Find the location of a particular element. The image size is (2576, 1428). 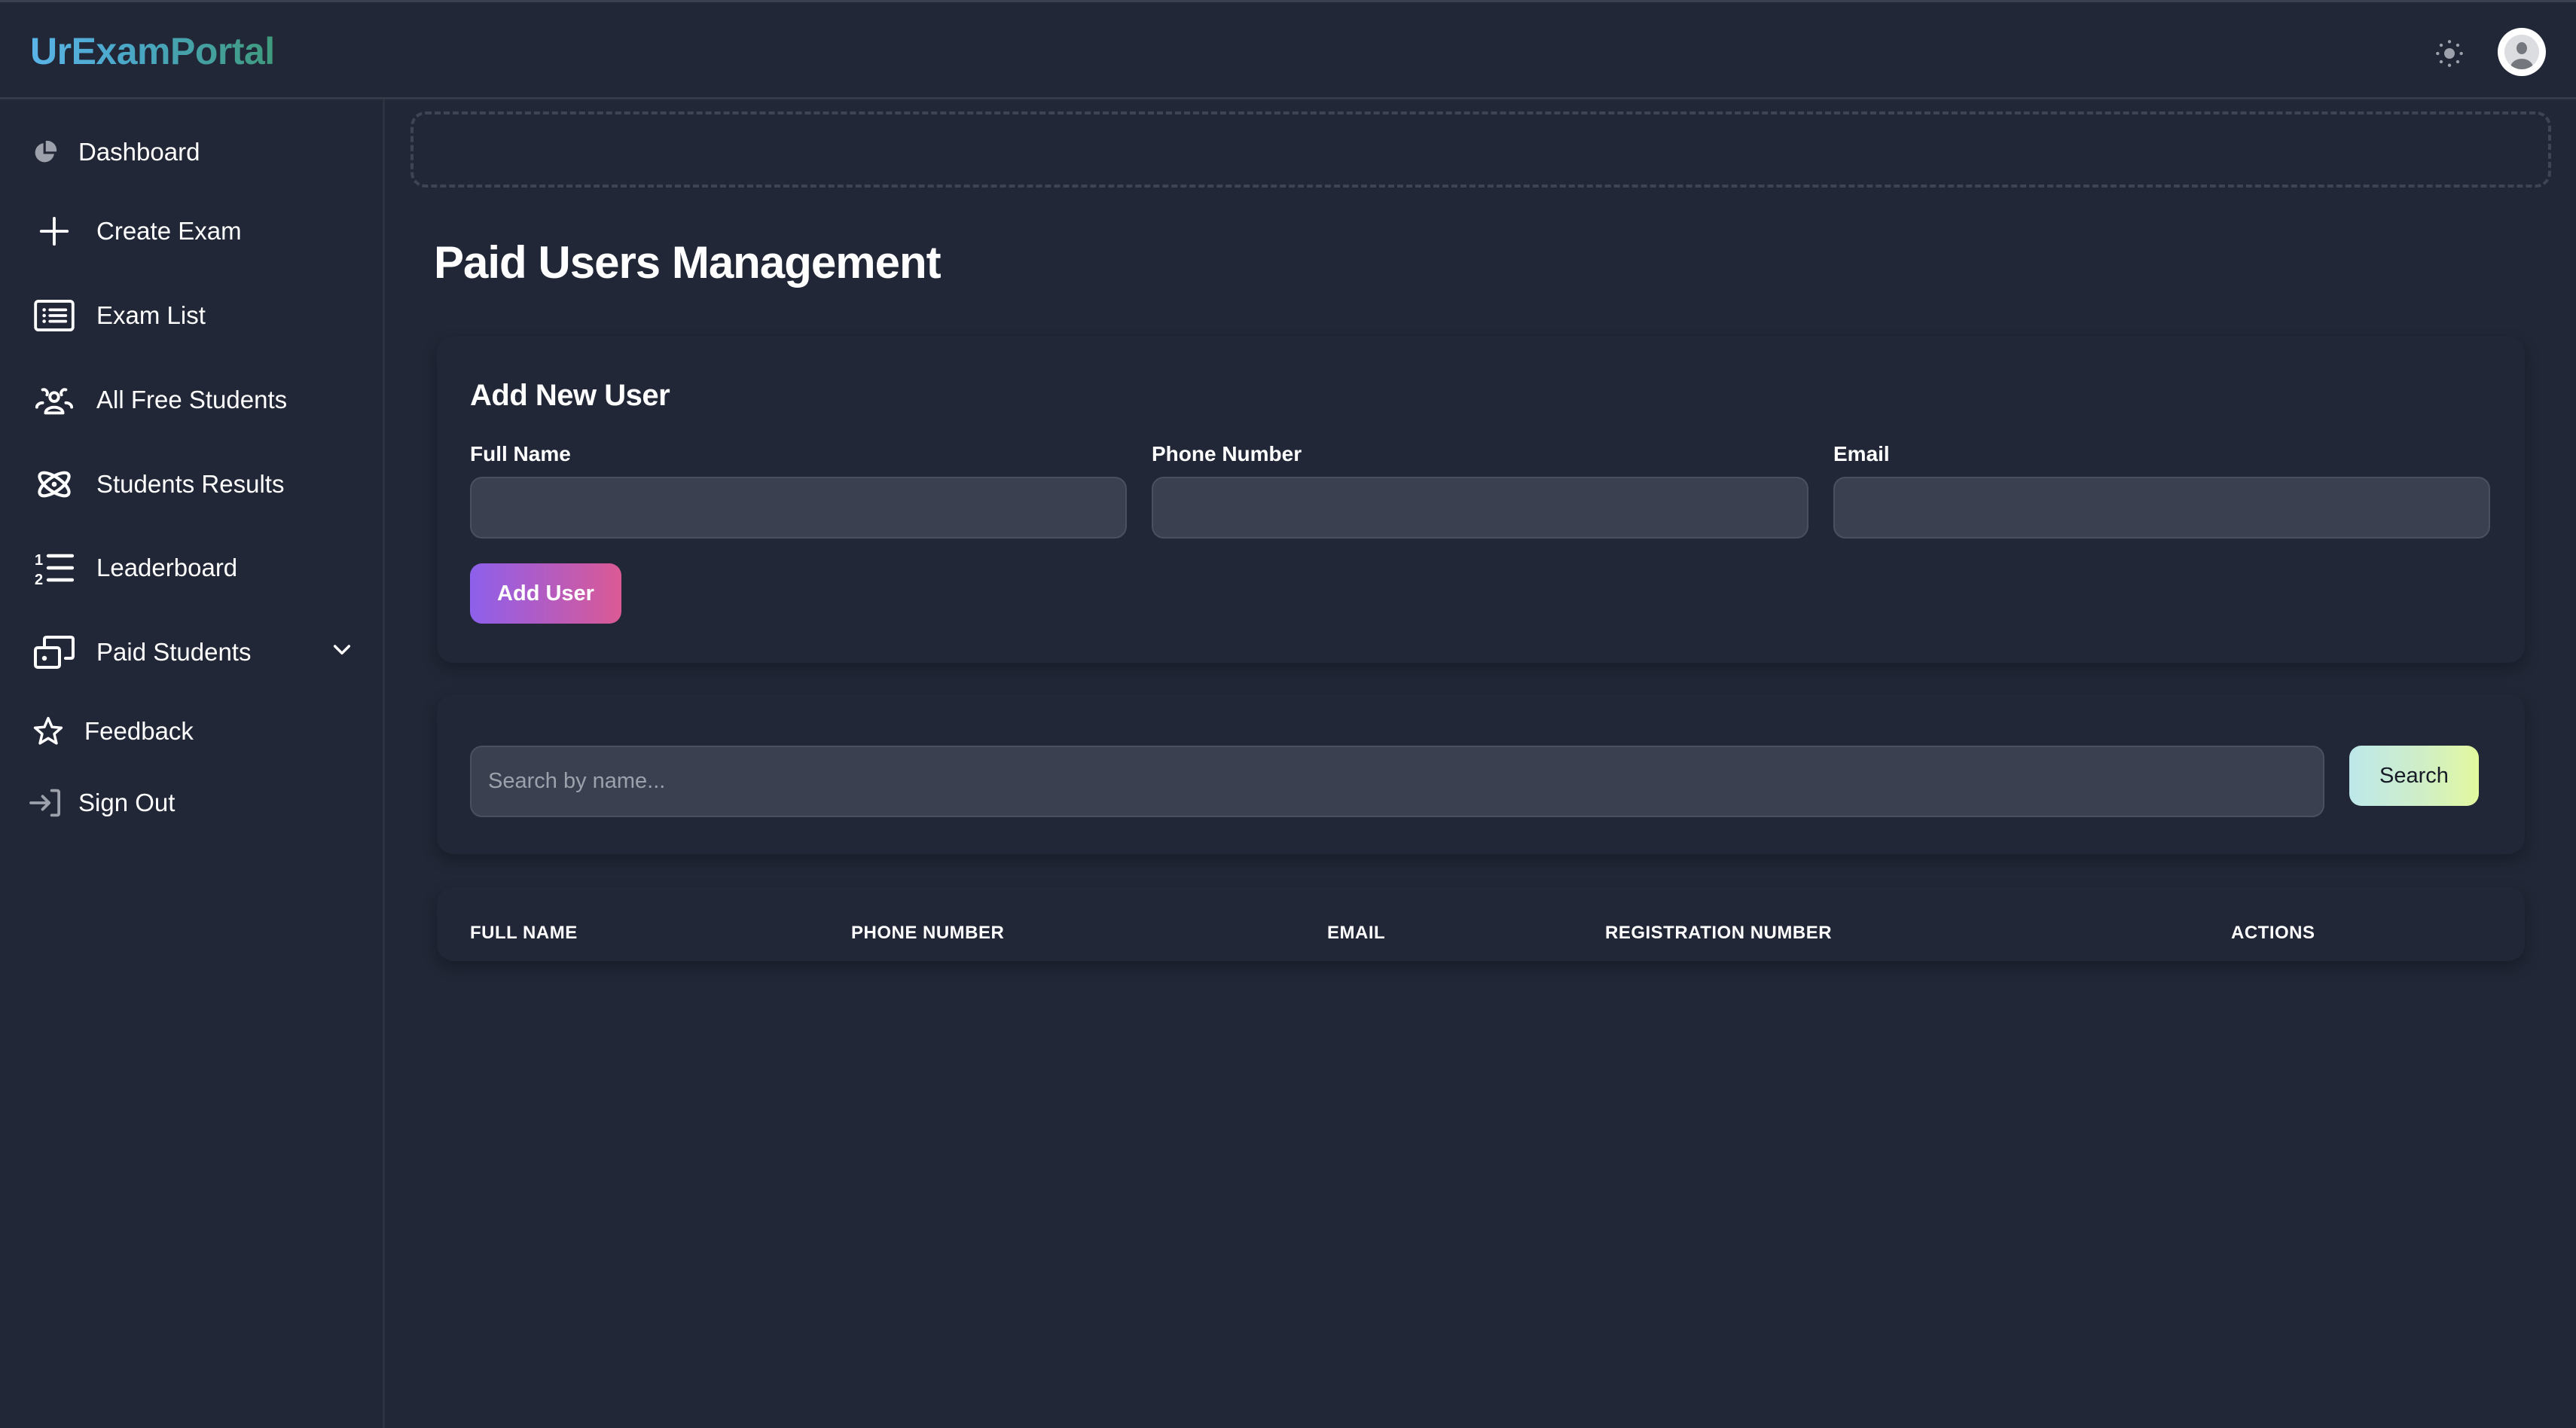

search-card: Search is located at coordinates (1481, 774).